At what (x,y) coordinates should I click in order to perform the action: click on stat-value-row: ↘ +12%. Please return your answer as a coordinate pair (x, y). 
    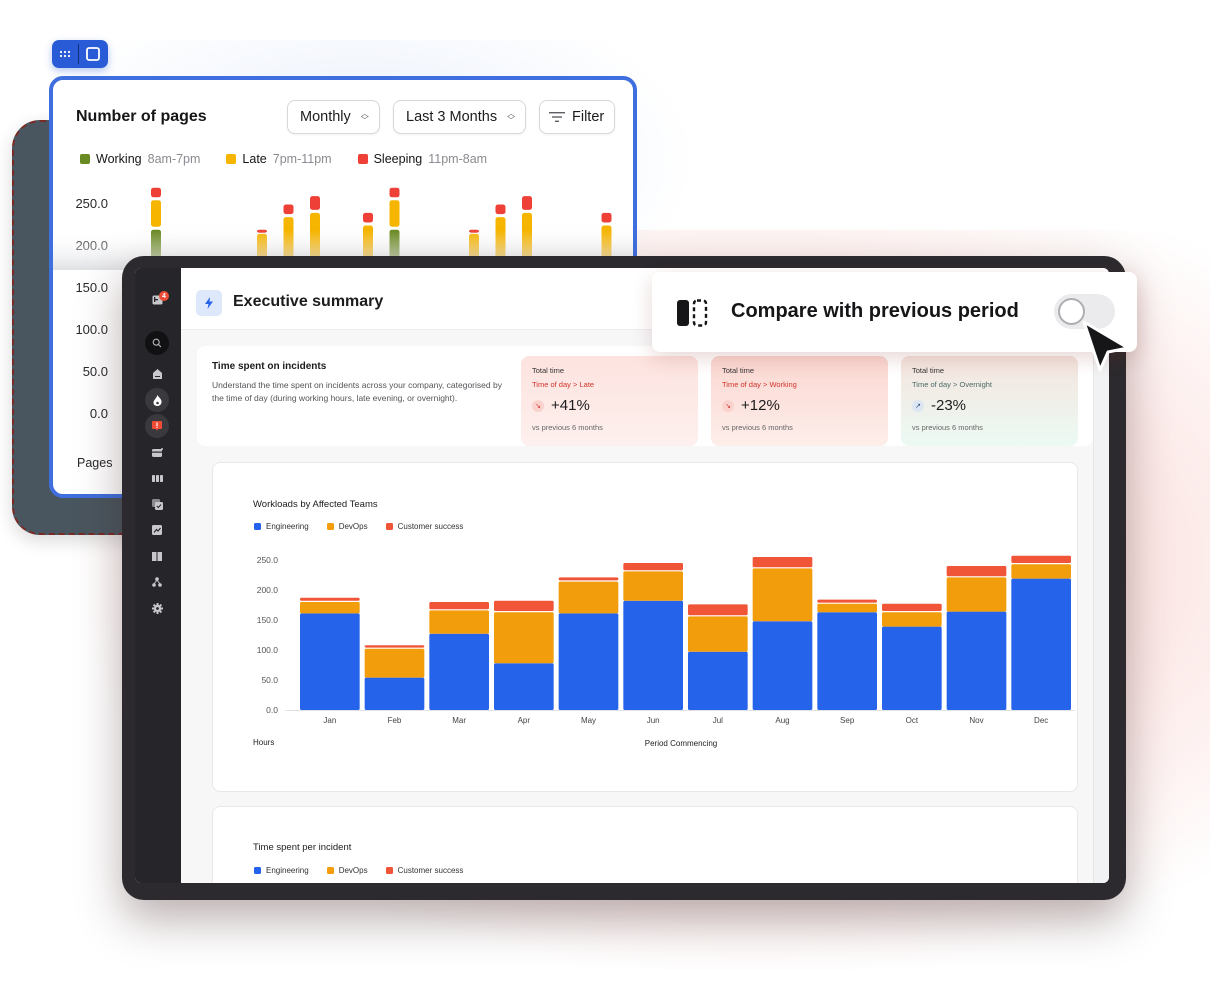
    Looking at the image, I should click on (799, 405).